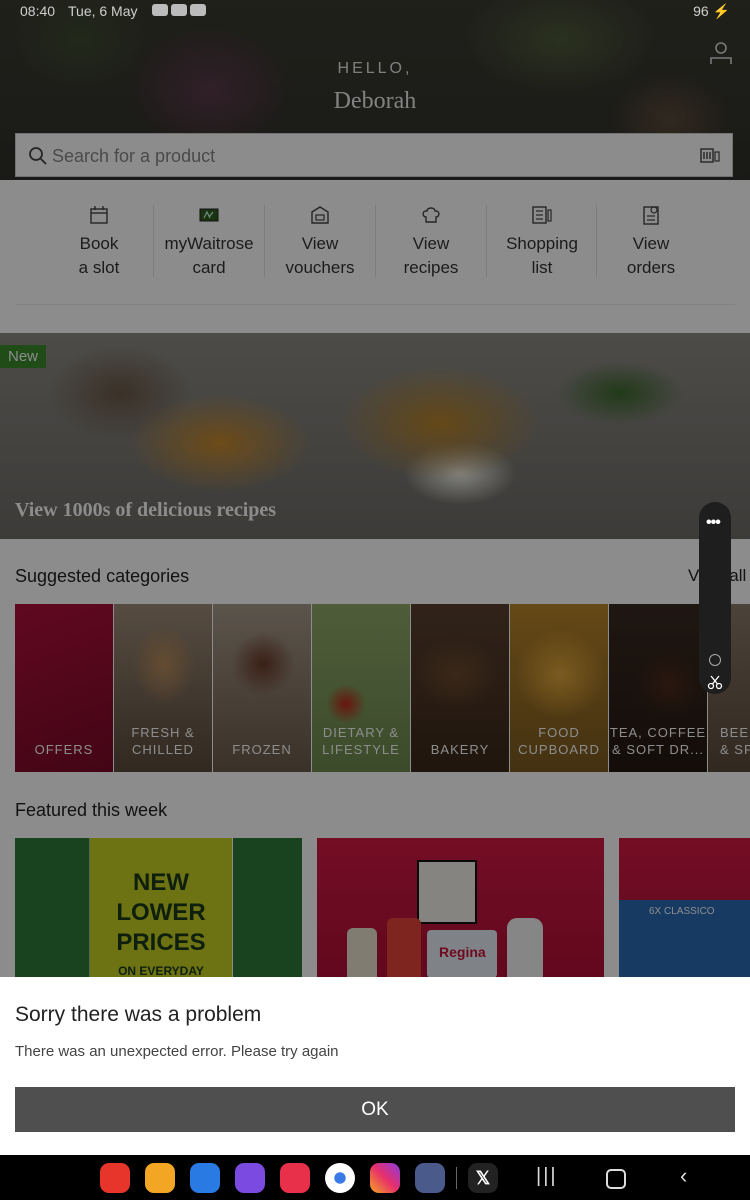 This screenshot has height=1200, width=750. What do you see at coordinates (375, 12) in the screenshot?
I see `status-bar: 08:40 Tue, 6 May 96 ⚡` at bounding box center [375, 12].